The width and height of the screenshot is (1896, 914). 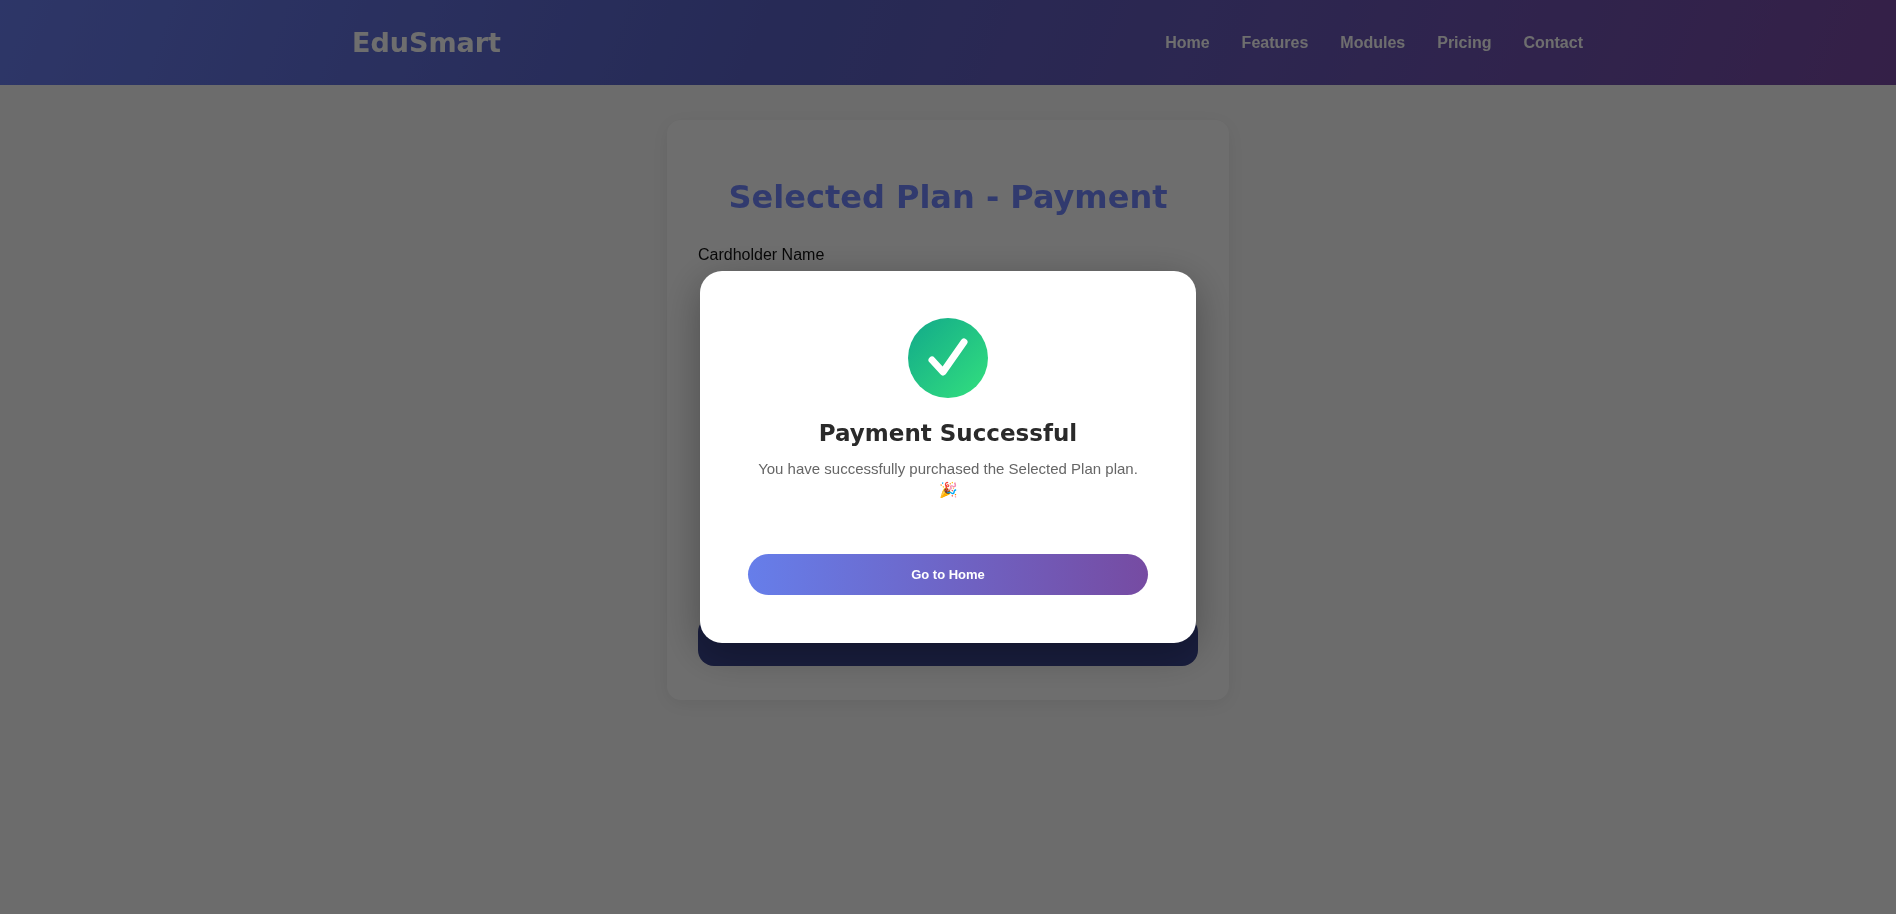 I want to click on field-label: Cardholder Name, so click(x=761, y=255).